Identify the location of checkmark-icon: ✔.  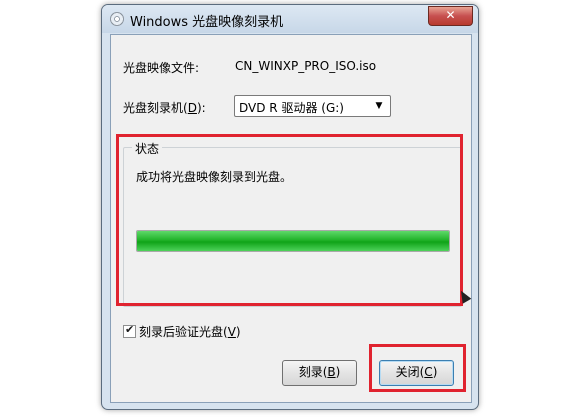
(130, 329).